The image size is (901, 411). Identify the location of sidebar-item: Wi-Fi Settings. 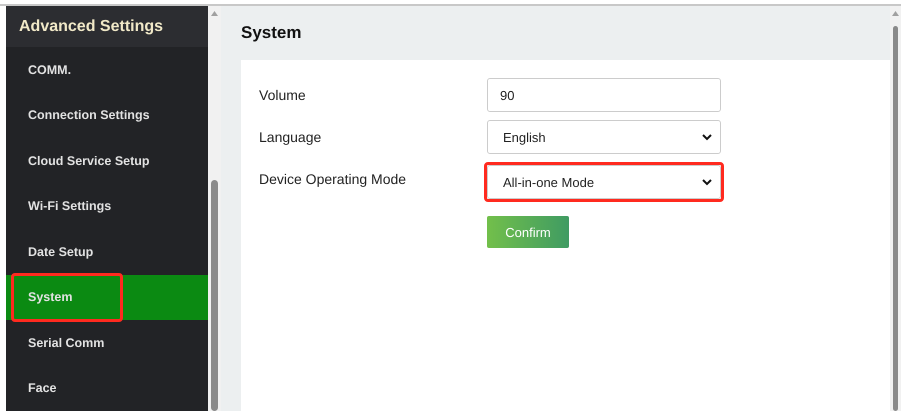
(107, 206).